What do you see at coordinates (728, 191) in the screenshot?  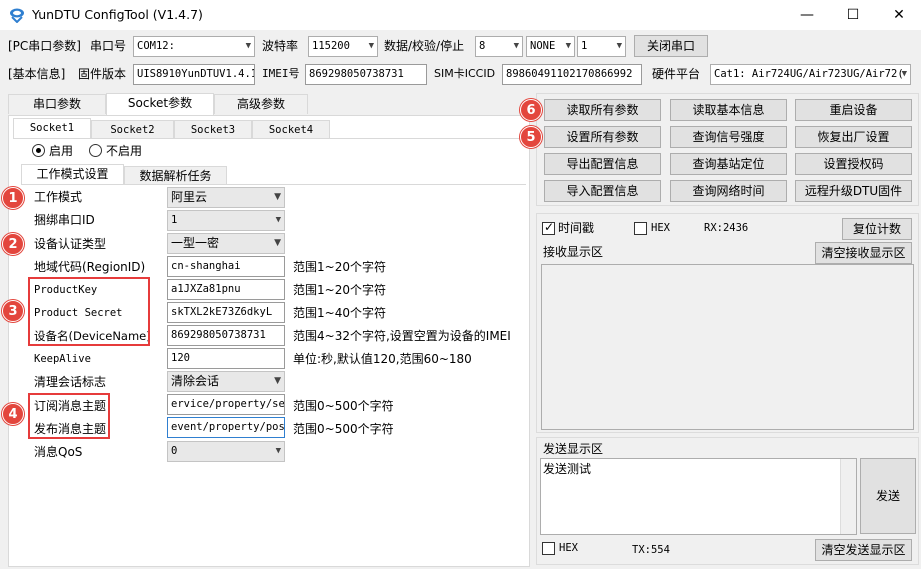 I see `query-time-button: 查询网络时间` at bounding box center [728, 191].